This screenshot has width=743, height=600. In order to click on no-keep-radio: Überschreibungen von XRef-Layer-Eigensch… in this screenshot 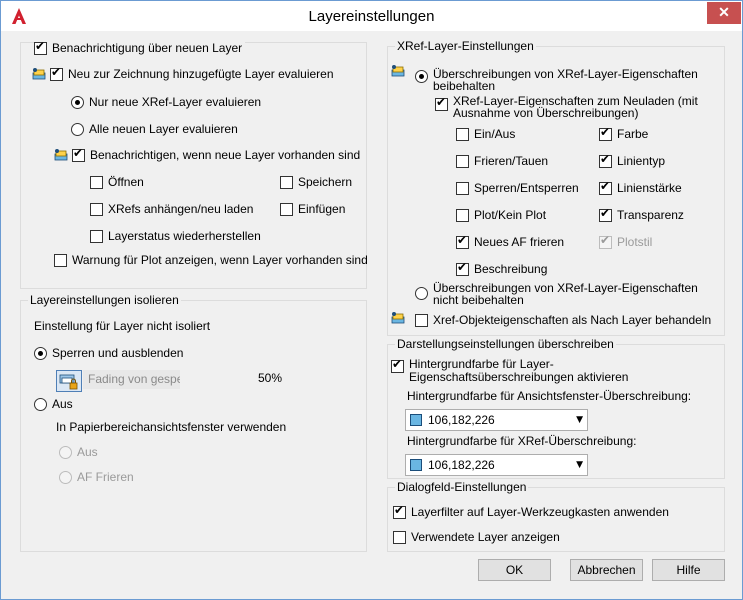, I will do `click(569, 294)`.